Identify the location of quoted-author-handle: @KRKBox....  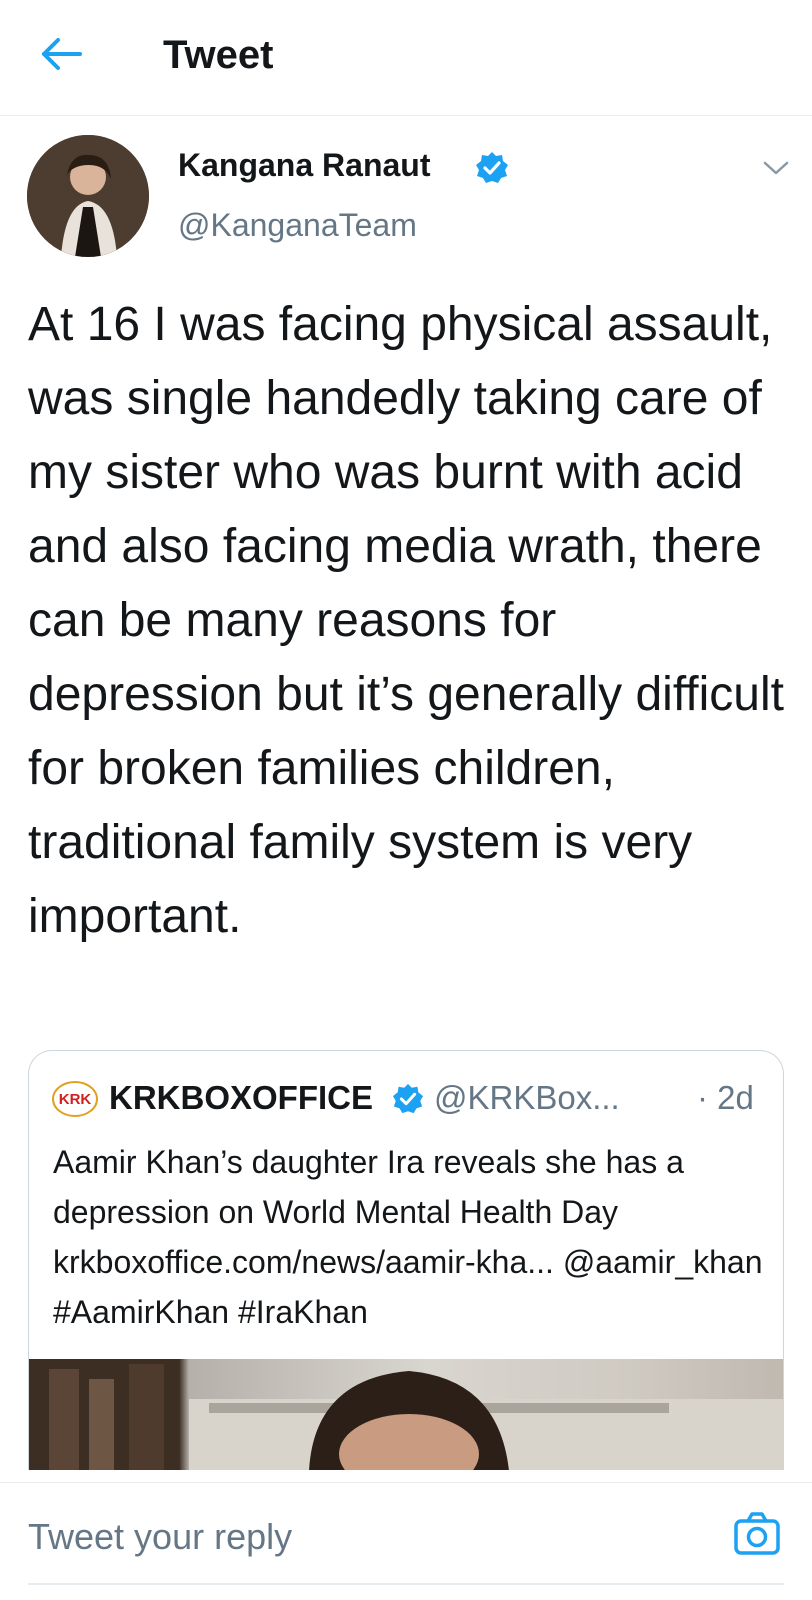
(527, 1097).